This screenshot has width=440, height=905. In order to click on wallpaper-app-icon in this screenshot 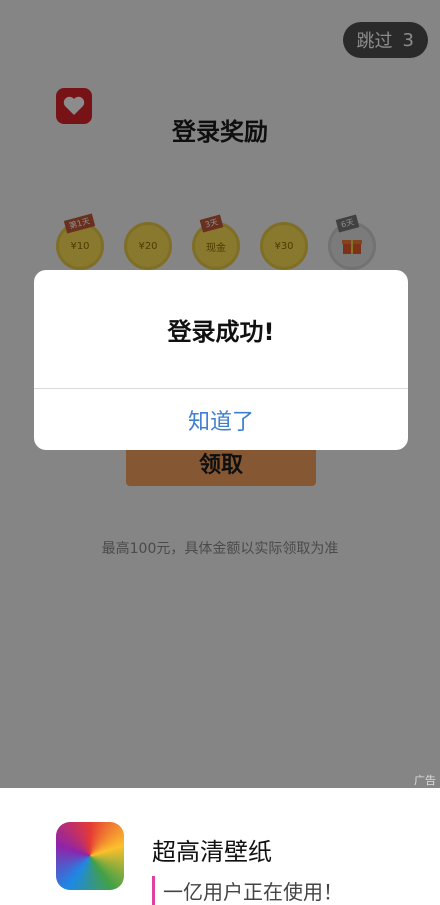, I will do `click(90, 856)`.